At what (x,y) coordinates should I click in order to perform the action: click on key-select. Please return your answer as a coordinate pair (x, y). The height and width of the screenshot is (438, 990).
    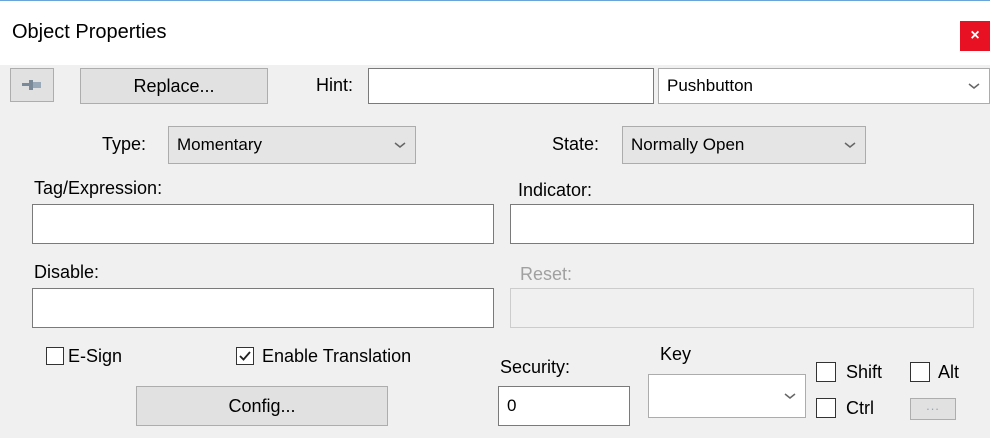
    Looking at the image, I should click on (727, 396).